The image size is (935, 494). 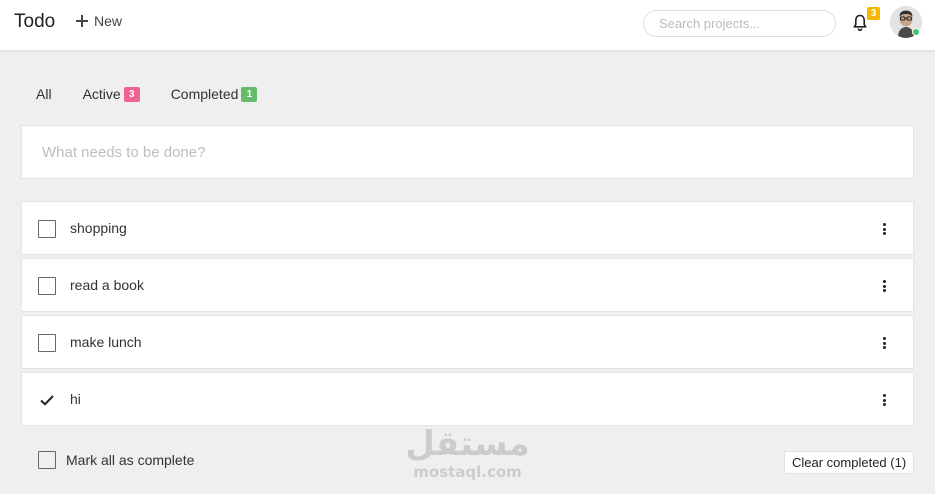 What do you see at coordinates (204, 94) in the screenshot?
I see `tab-completed-label: Completed` at bounding box center [204, 94].